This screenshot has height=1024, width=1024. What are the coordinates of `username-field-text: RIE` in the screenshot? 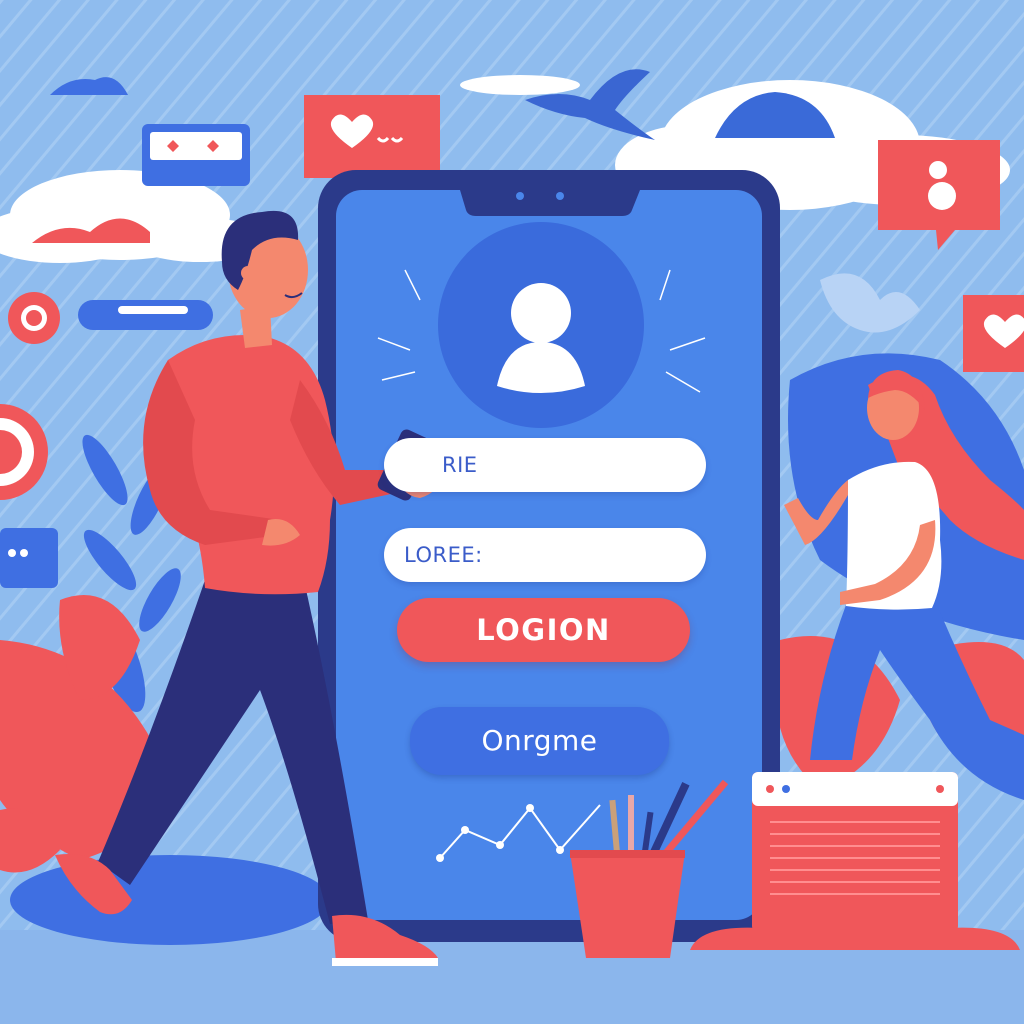 It's located at (460, 465).